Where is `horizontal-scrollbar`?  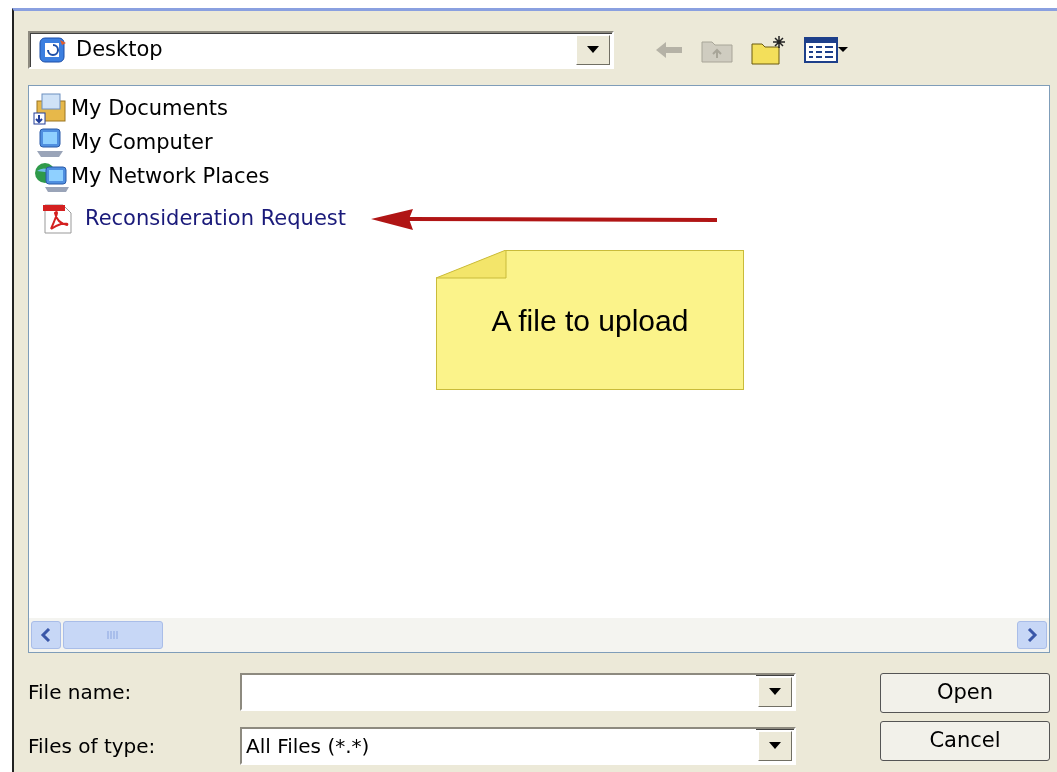
horizontal-scrollbar is located at coordinates (539, 635).